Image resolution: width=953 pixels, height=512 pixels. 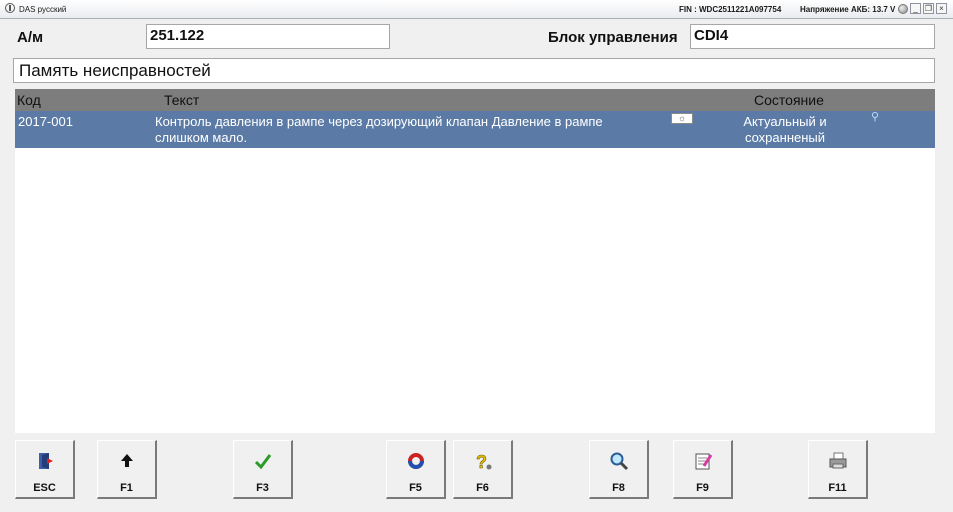 I want to click on f11-button: F11, so click(x=838, y=469).